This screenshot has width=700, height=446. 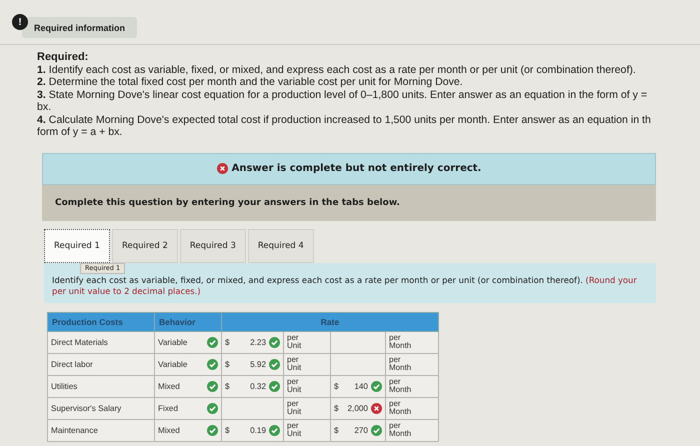 I want to click on behavior-field: Fixed, so click(x=188, y=408).